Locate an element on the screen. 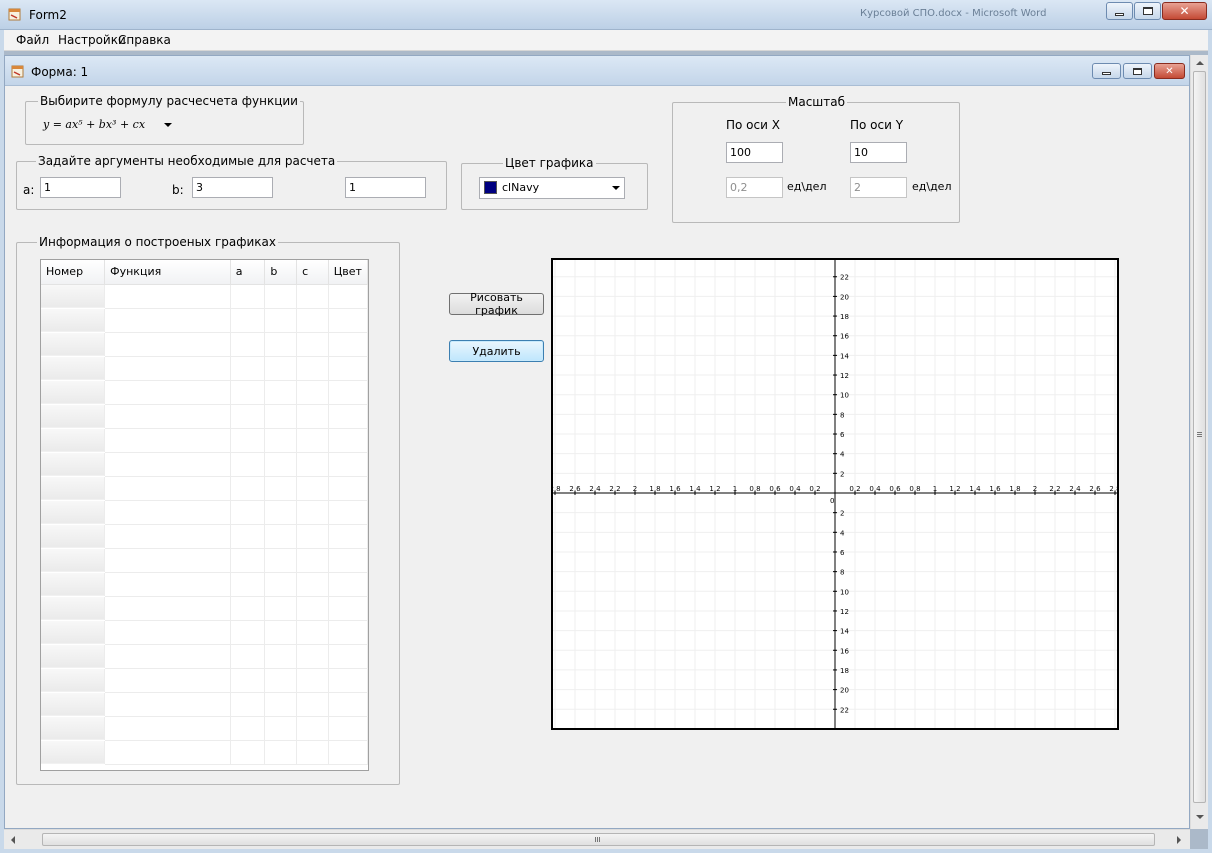 The width and height of the screenshot is (1212, 853). col-color: Цвет is located at coordinates (348, 272).